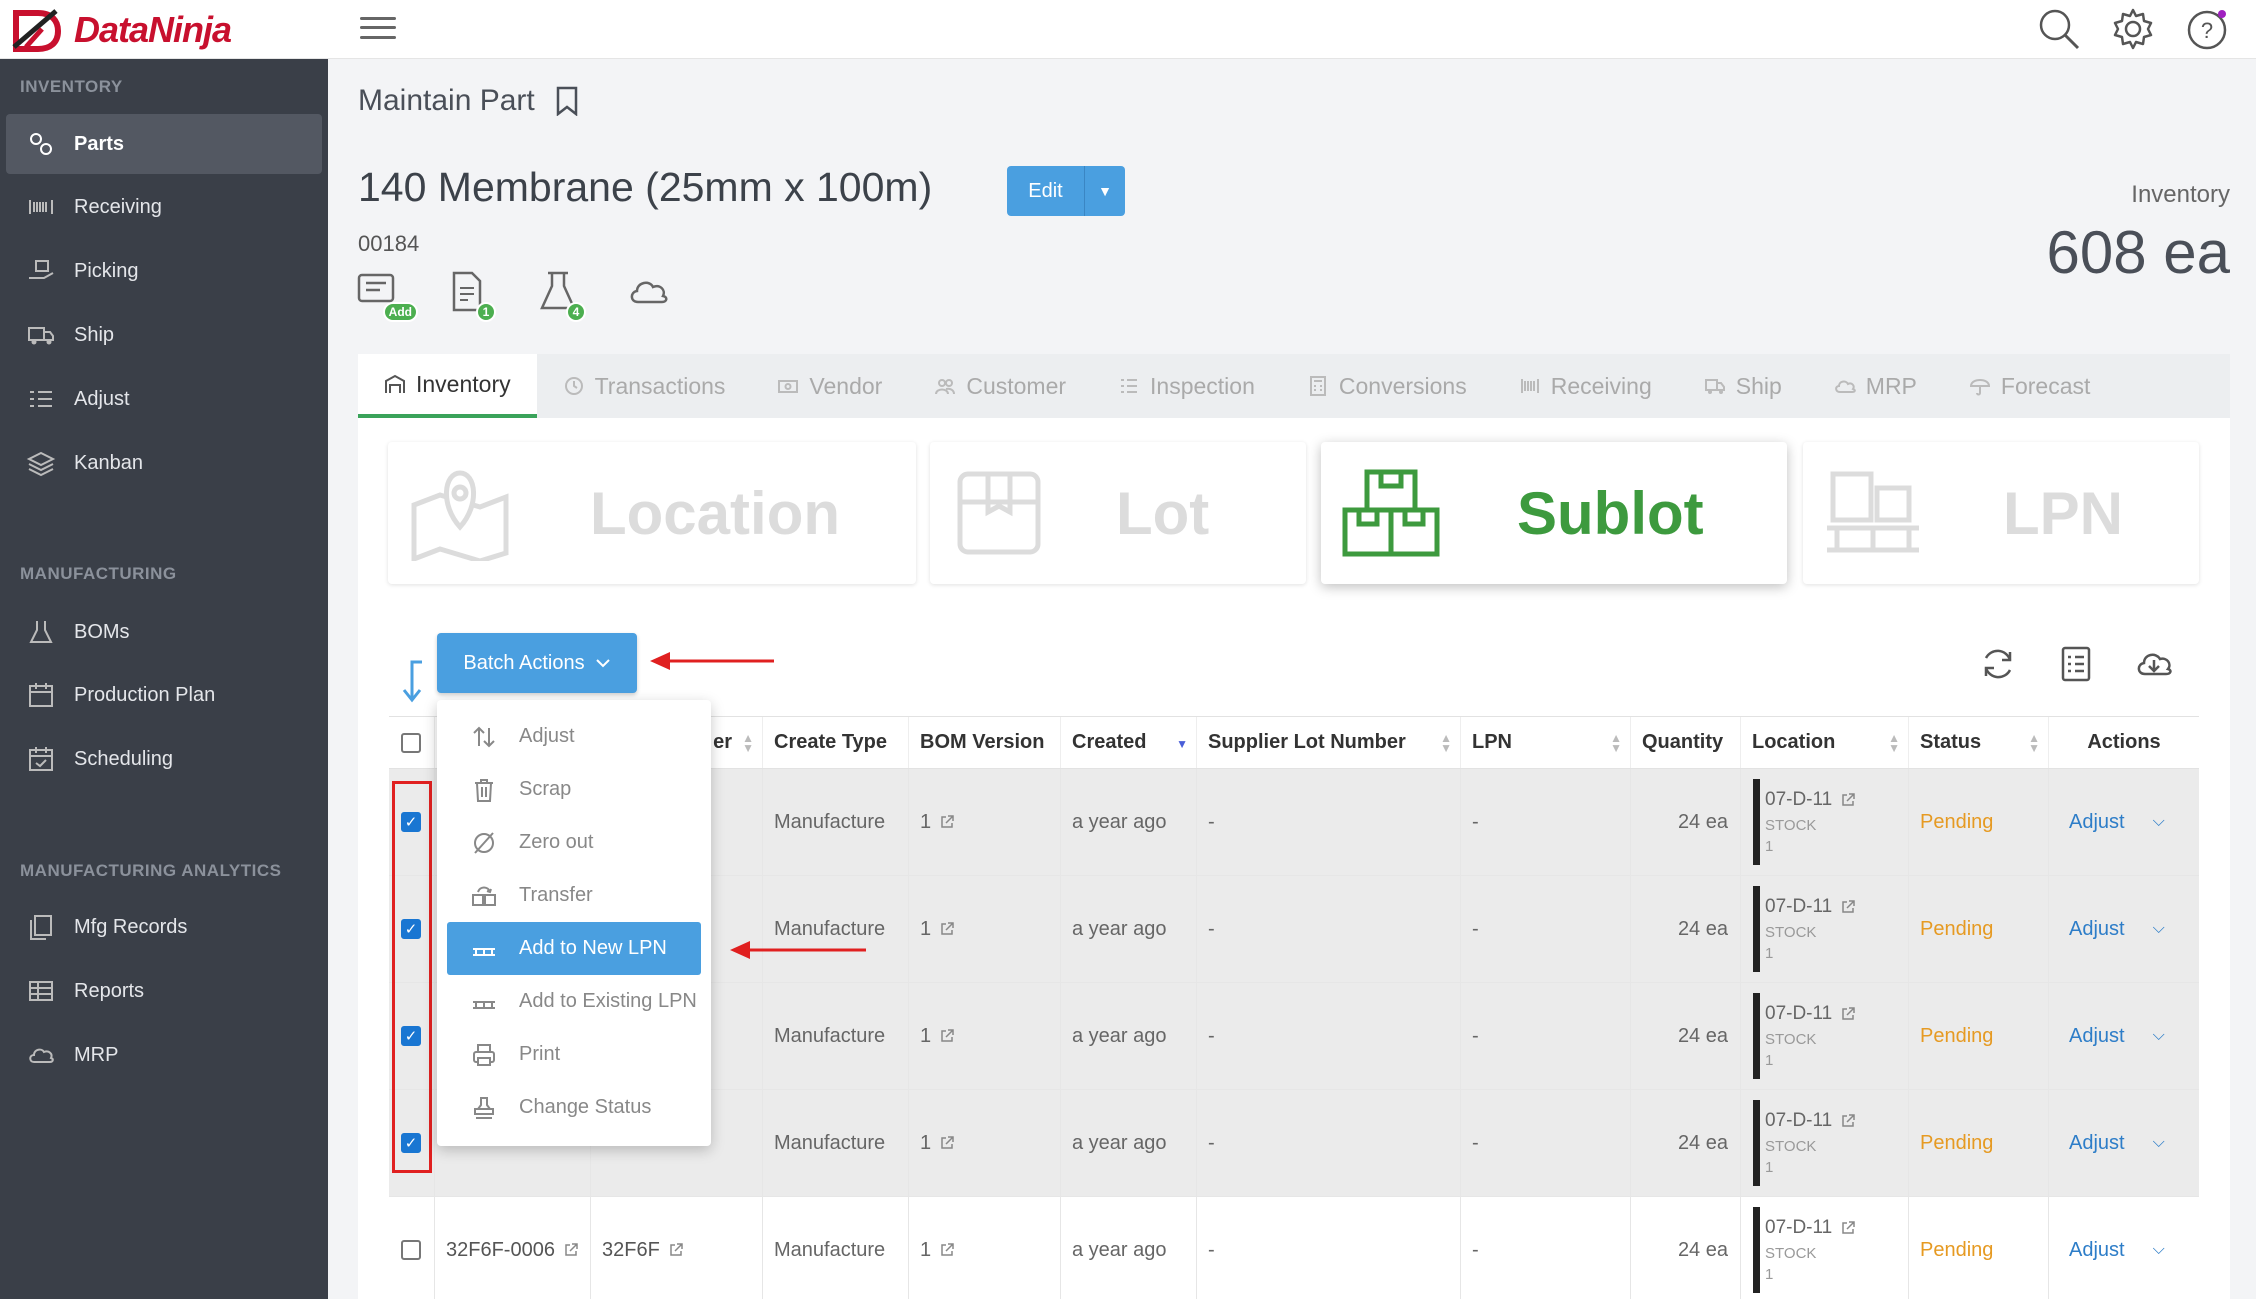 The width and height of the screenshot is (2256, 1299). I want to click on sidebar-item-mfg-records: Mfg Records, so click(164, 927).